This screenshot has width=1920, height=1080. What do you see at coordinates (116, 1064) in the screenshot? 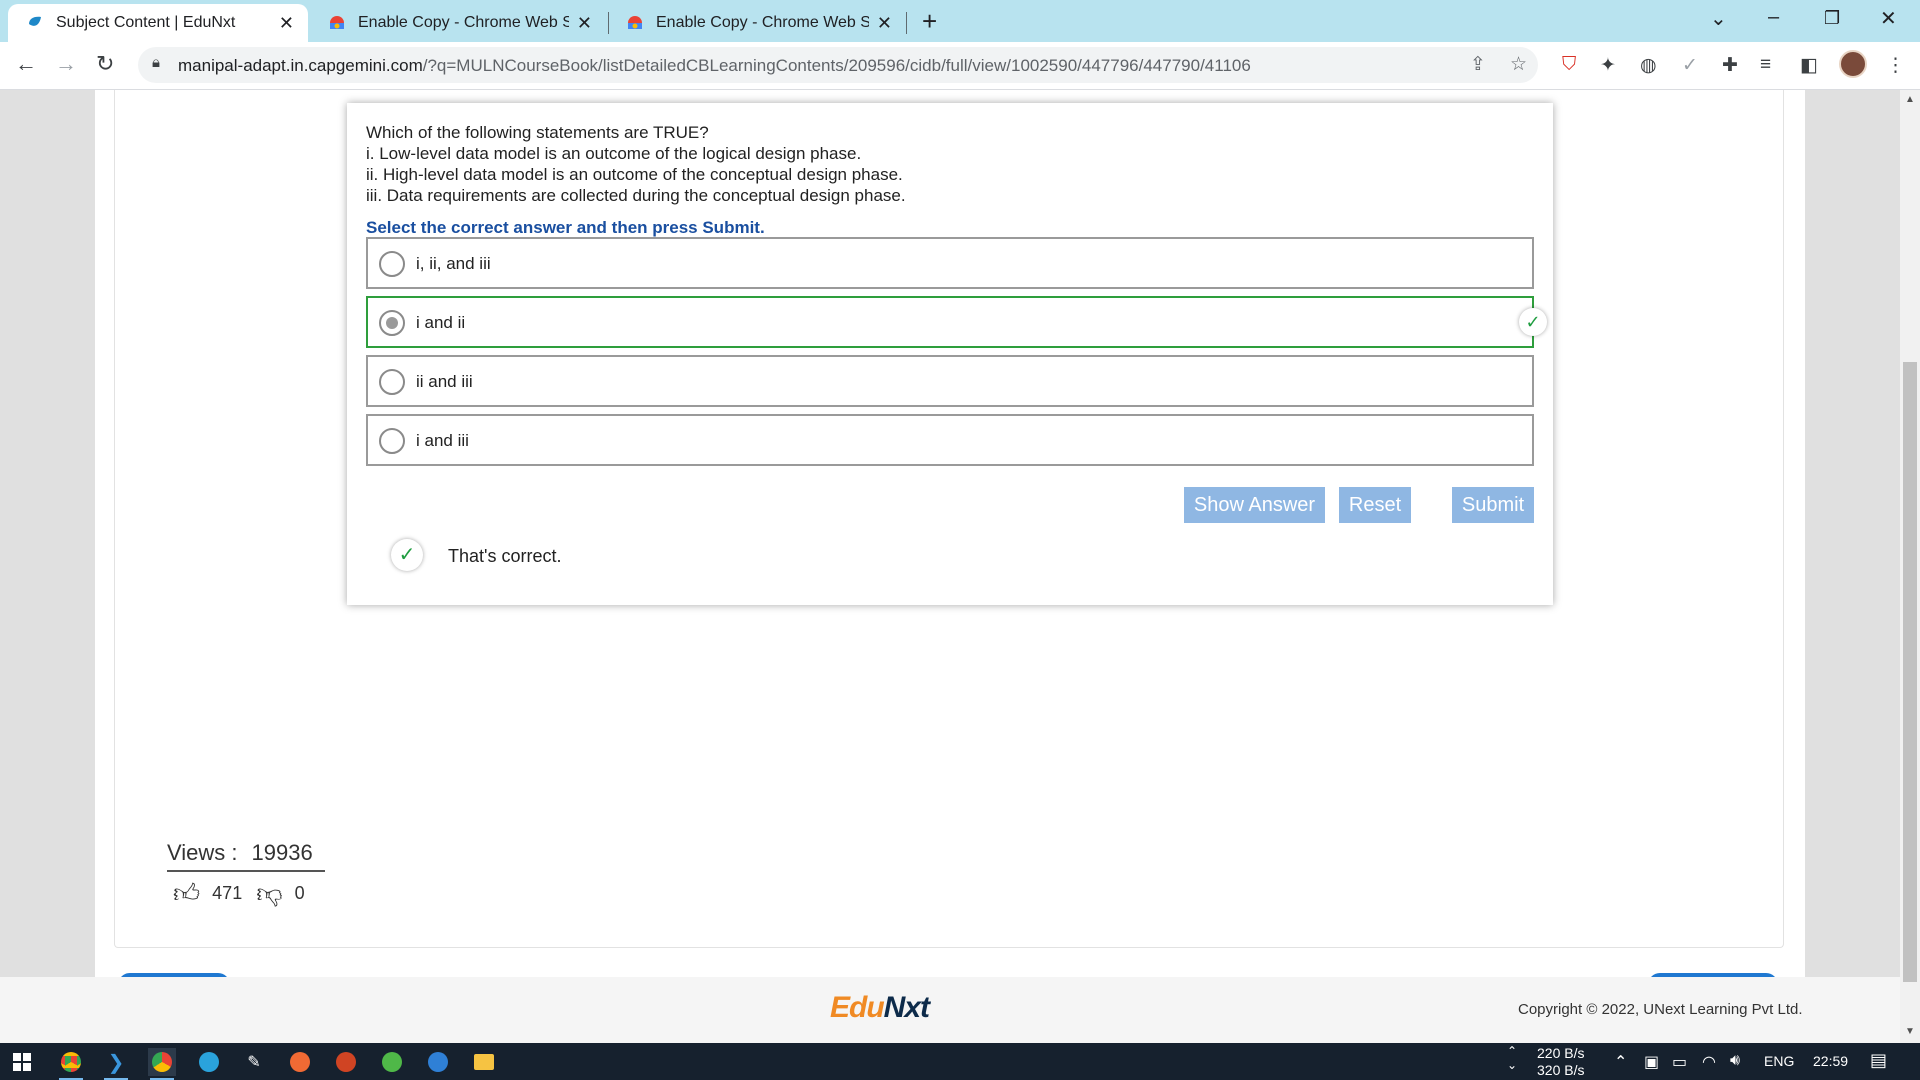
I see `vscode-taskbar-icon: ❯` at bounding box center [116, 1064].